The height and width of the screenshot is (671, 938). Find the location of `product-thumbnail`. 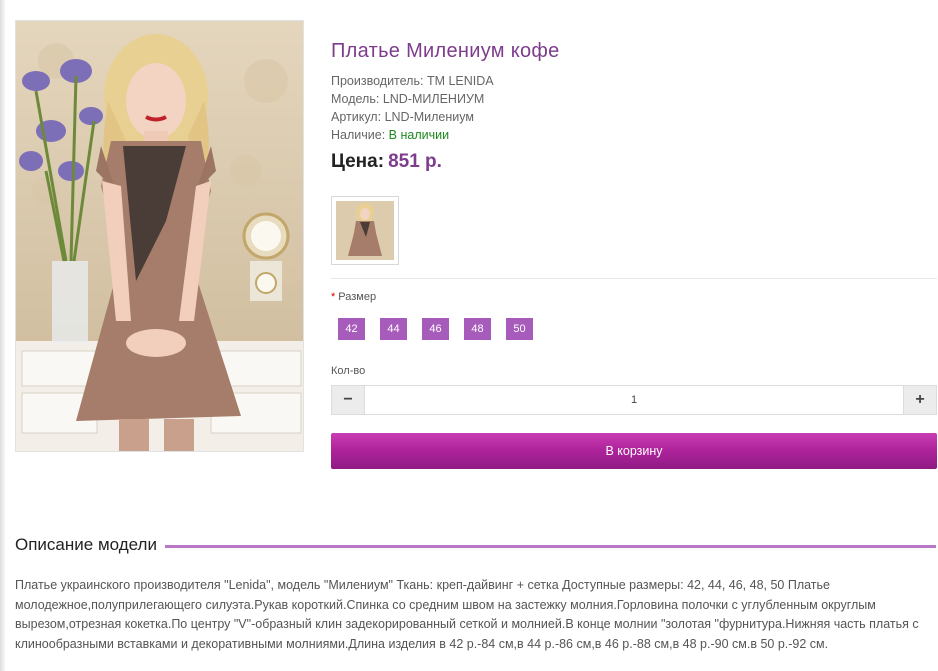

product-thumbnail is located at coordinates (365, 230).